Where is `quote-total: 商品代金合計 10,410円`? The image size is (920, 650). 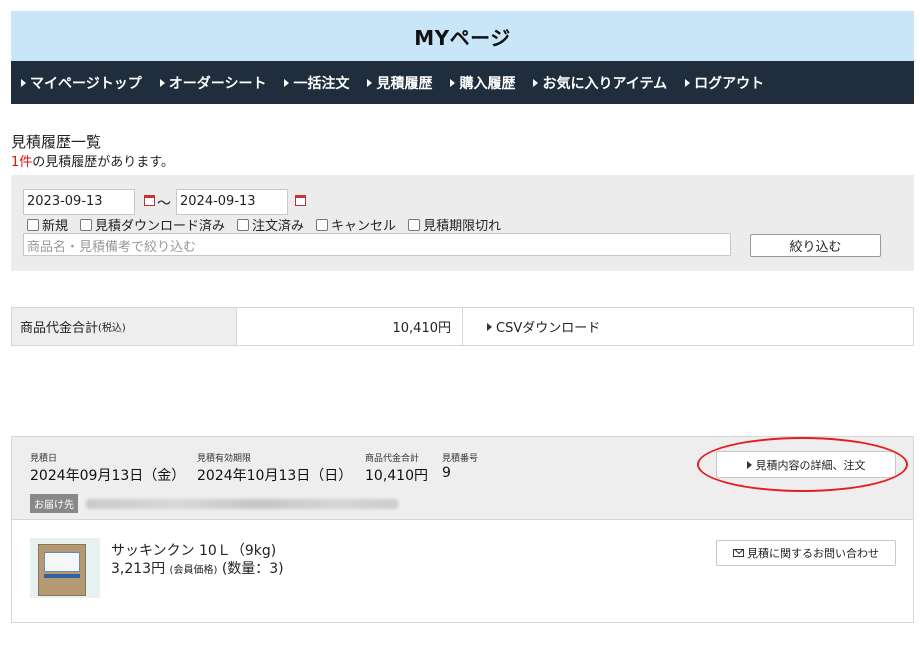
quote-total: 商品代金合計 10,410円 is located at coordinates (396, 468).